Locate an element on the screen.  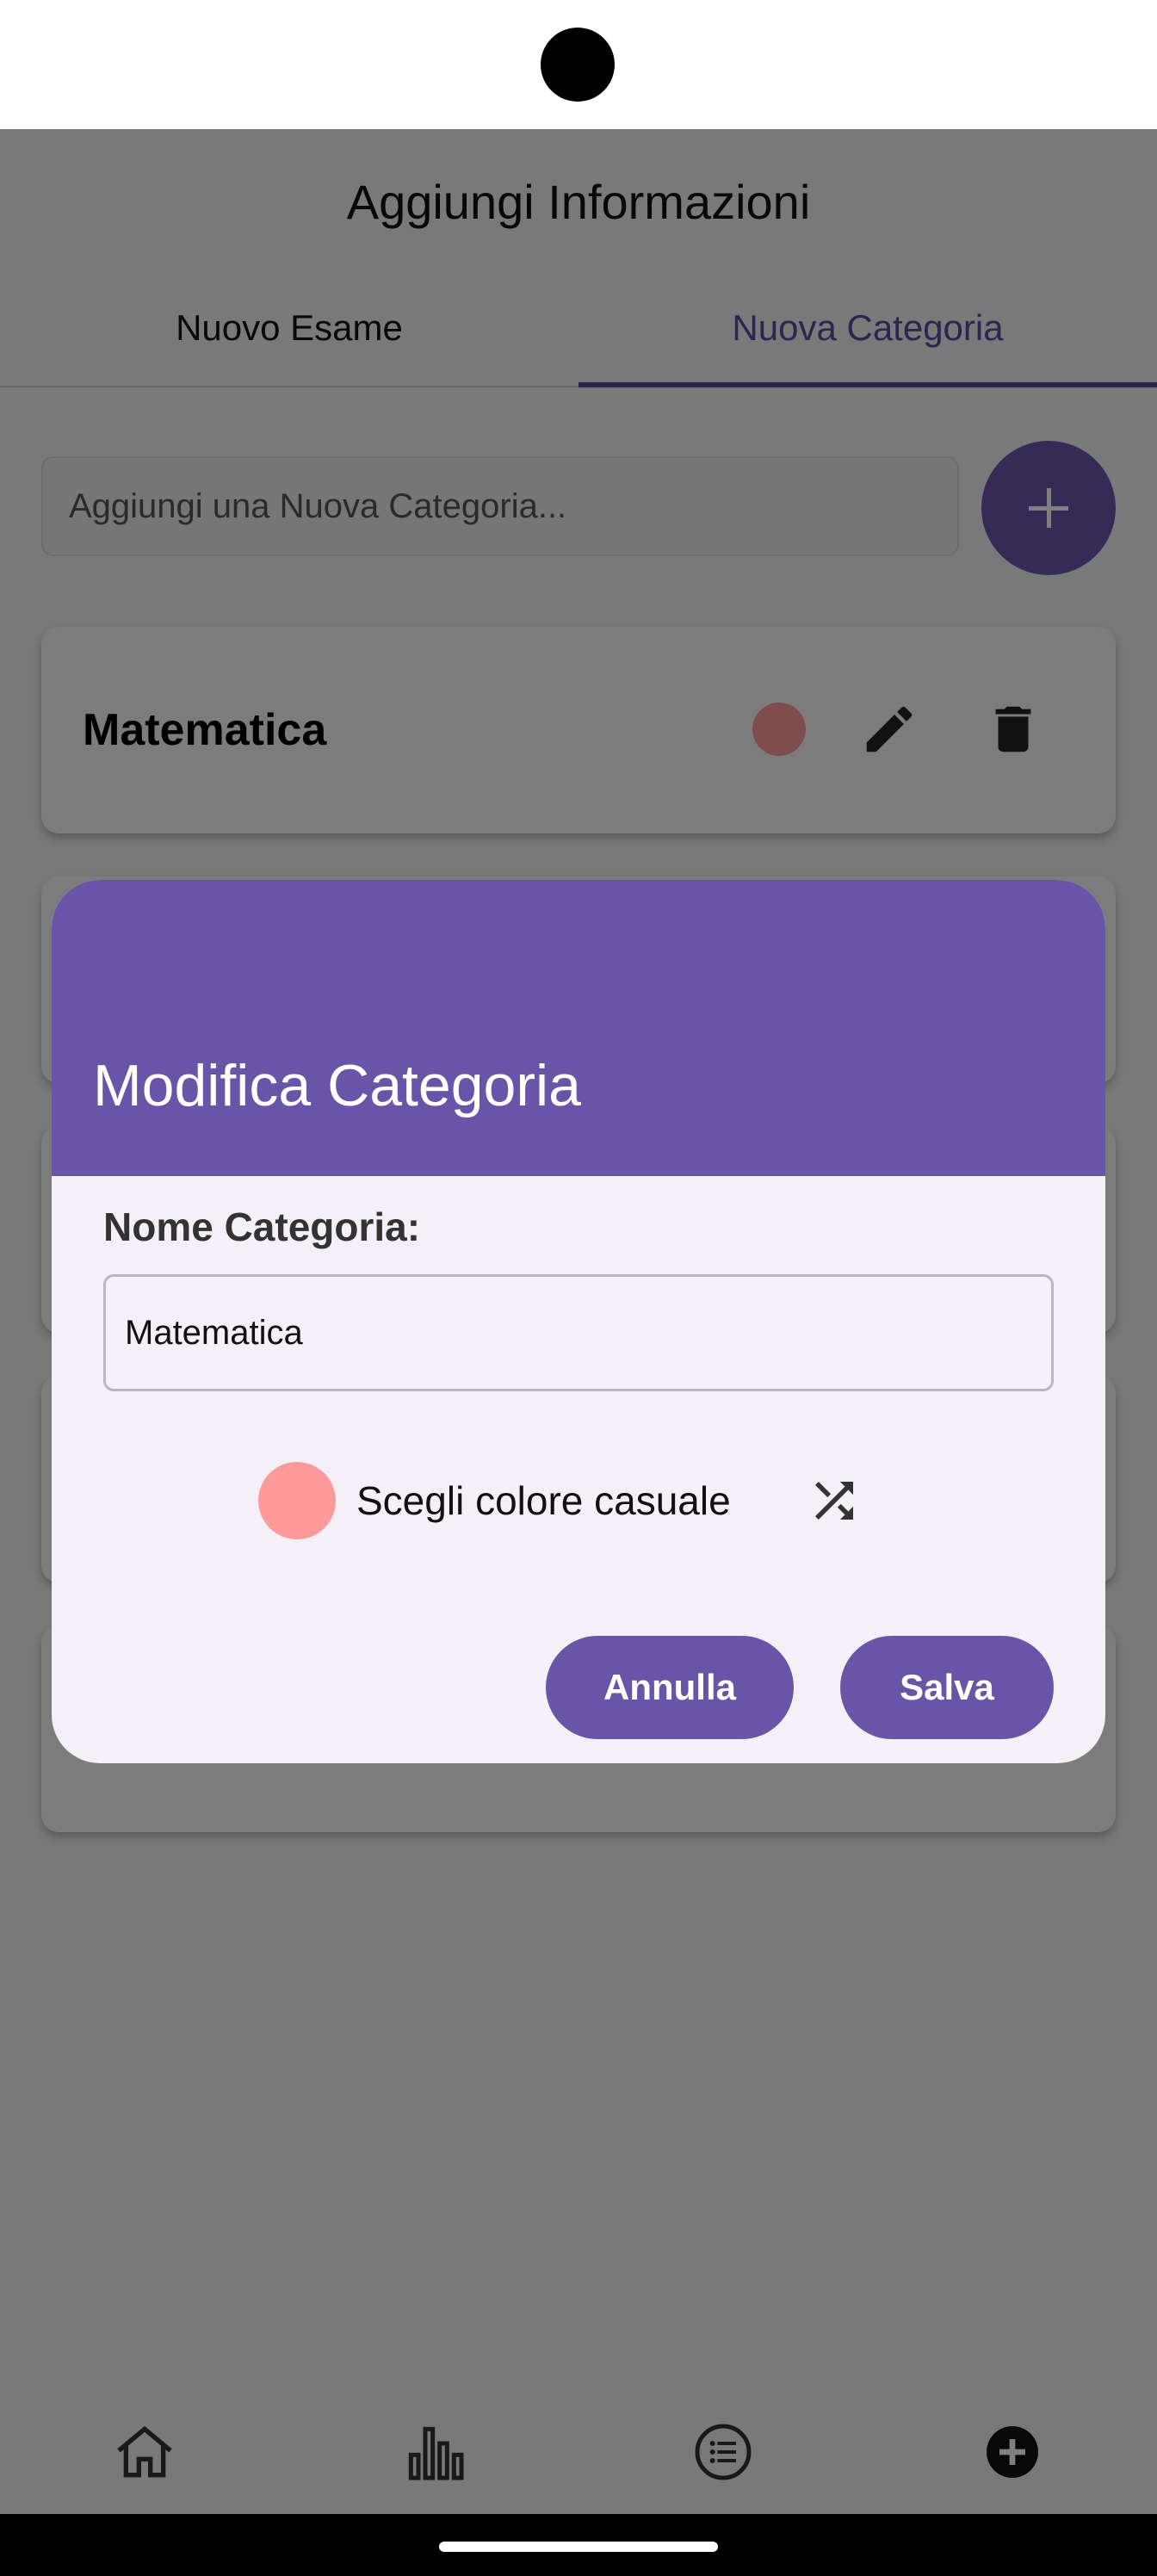
save-button: Salva is located at coordinates (947, 1688).